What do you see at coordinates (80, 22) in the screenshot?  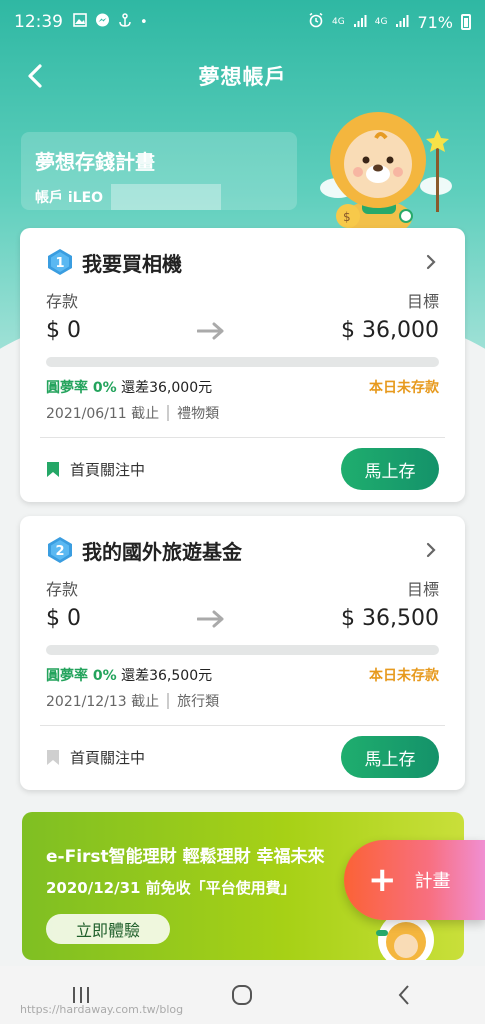 I see `gallery-icon` at bounding box center [80, 22].